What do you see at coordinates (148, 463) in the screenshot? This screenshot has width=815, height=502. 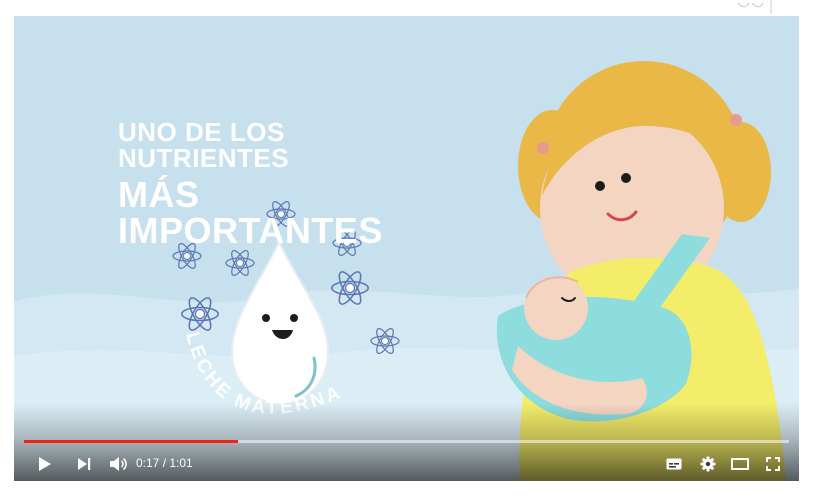 I see `current-time: 0:17` at bounding box center [148, 463].